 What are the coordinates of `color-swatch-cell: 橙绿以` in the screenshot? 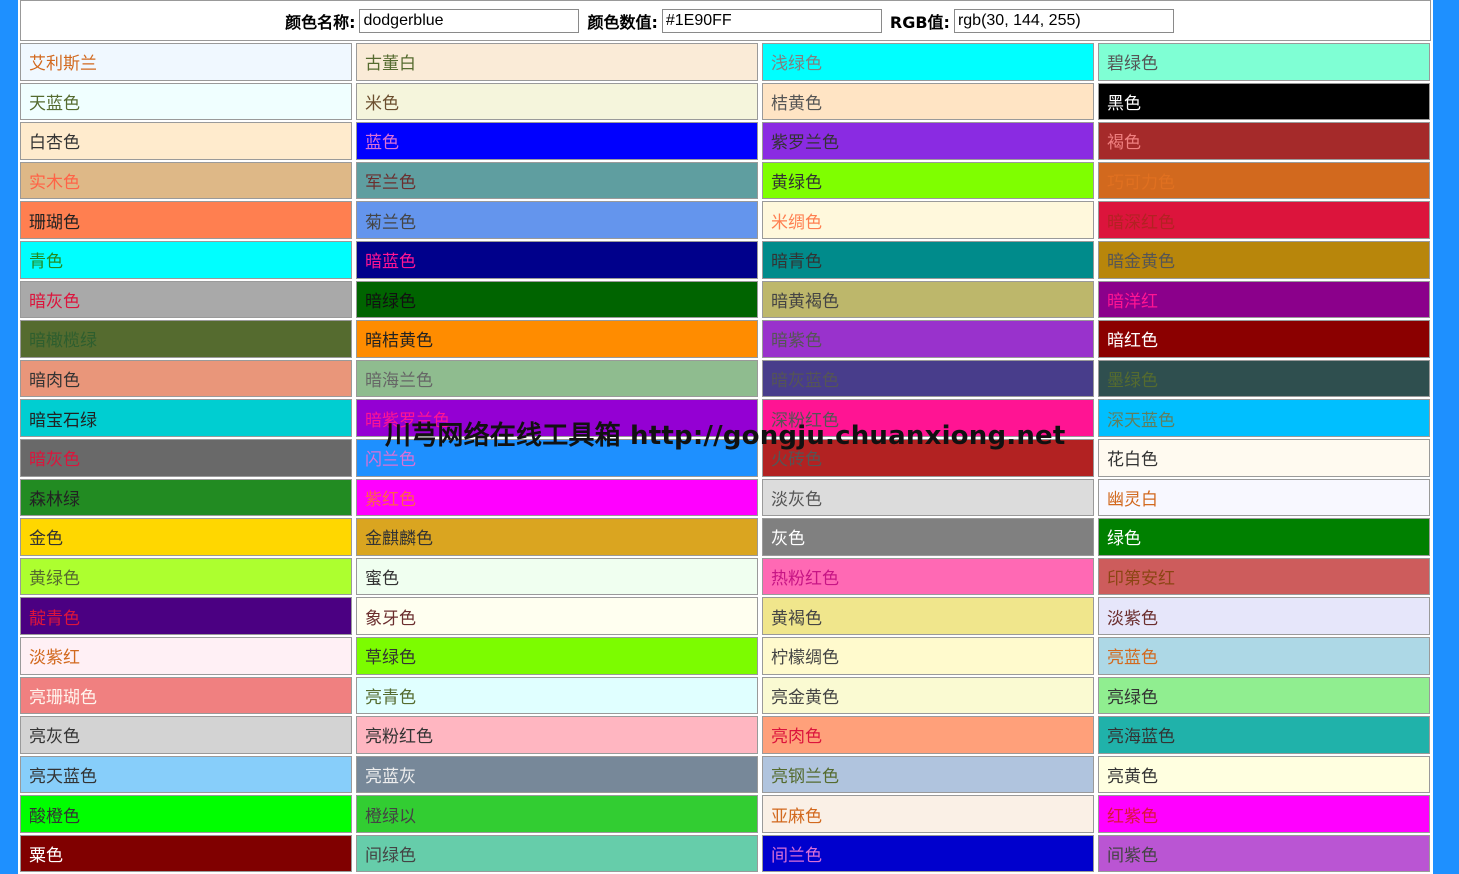 It's located at (557, 814).